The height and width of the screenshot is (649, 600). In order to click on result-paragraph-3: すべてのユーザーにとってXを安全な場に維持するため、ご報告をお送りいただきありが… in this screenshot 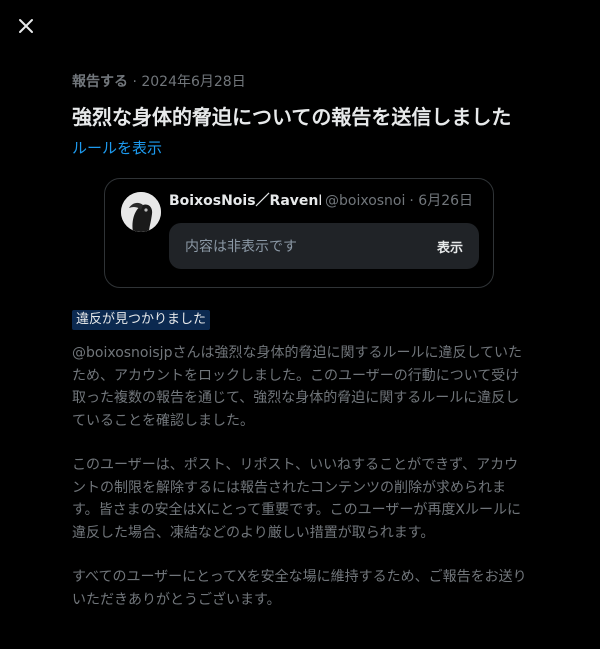, I will do `click(299, 588)`.